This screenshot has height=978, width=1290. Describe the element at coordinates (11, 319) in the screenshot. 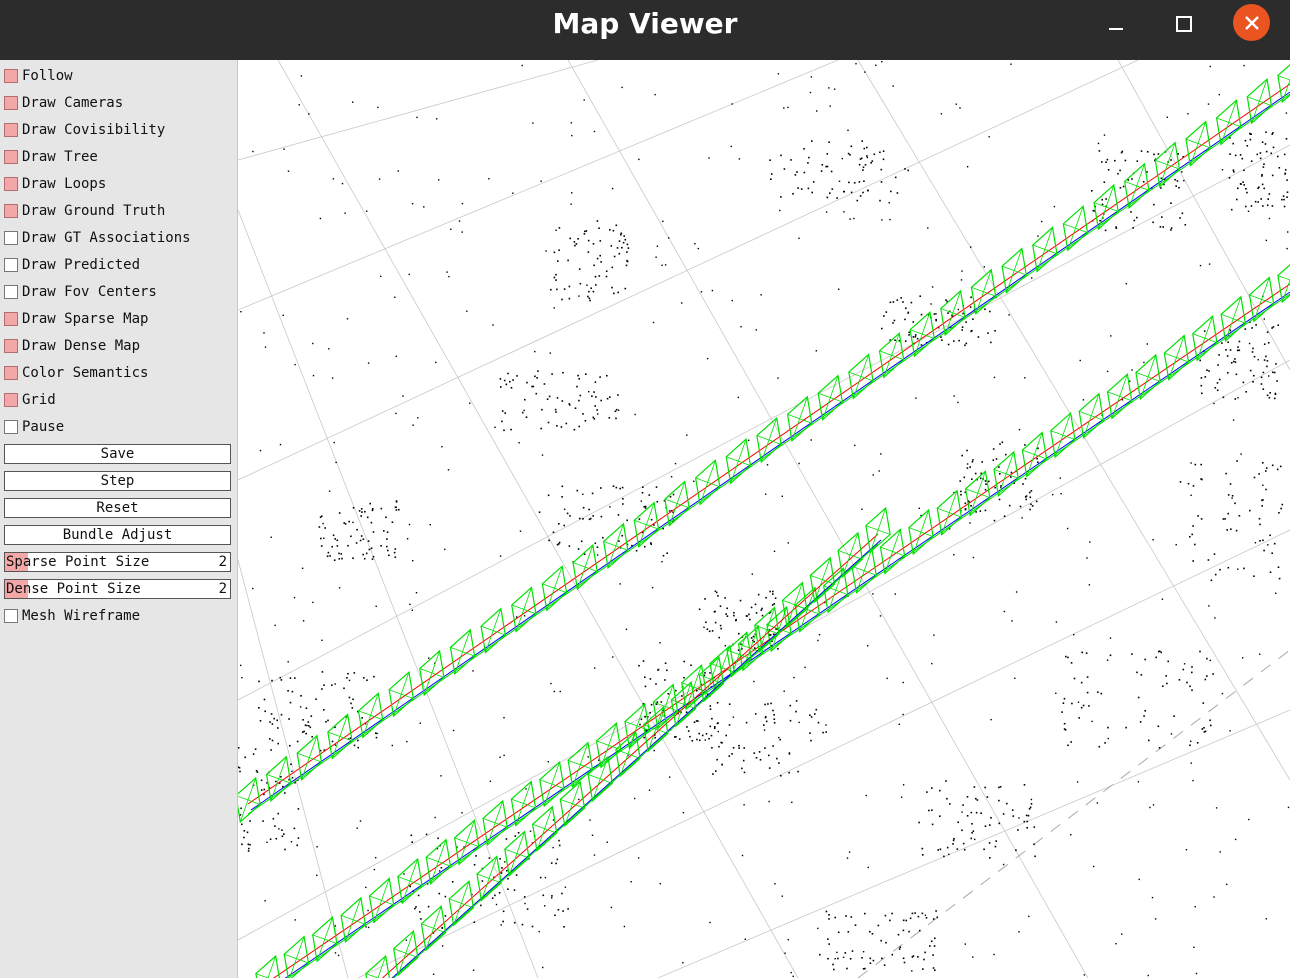

I see `checkbox-draw-sparse-map-box` at that location.